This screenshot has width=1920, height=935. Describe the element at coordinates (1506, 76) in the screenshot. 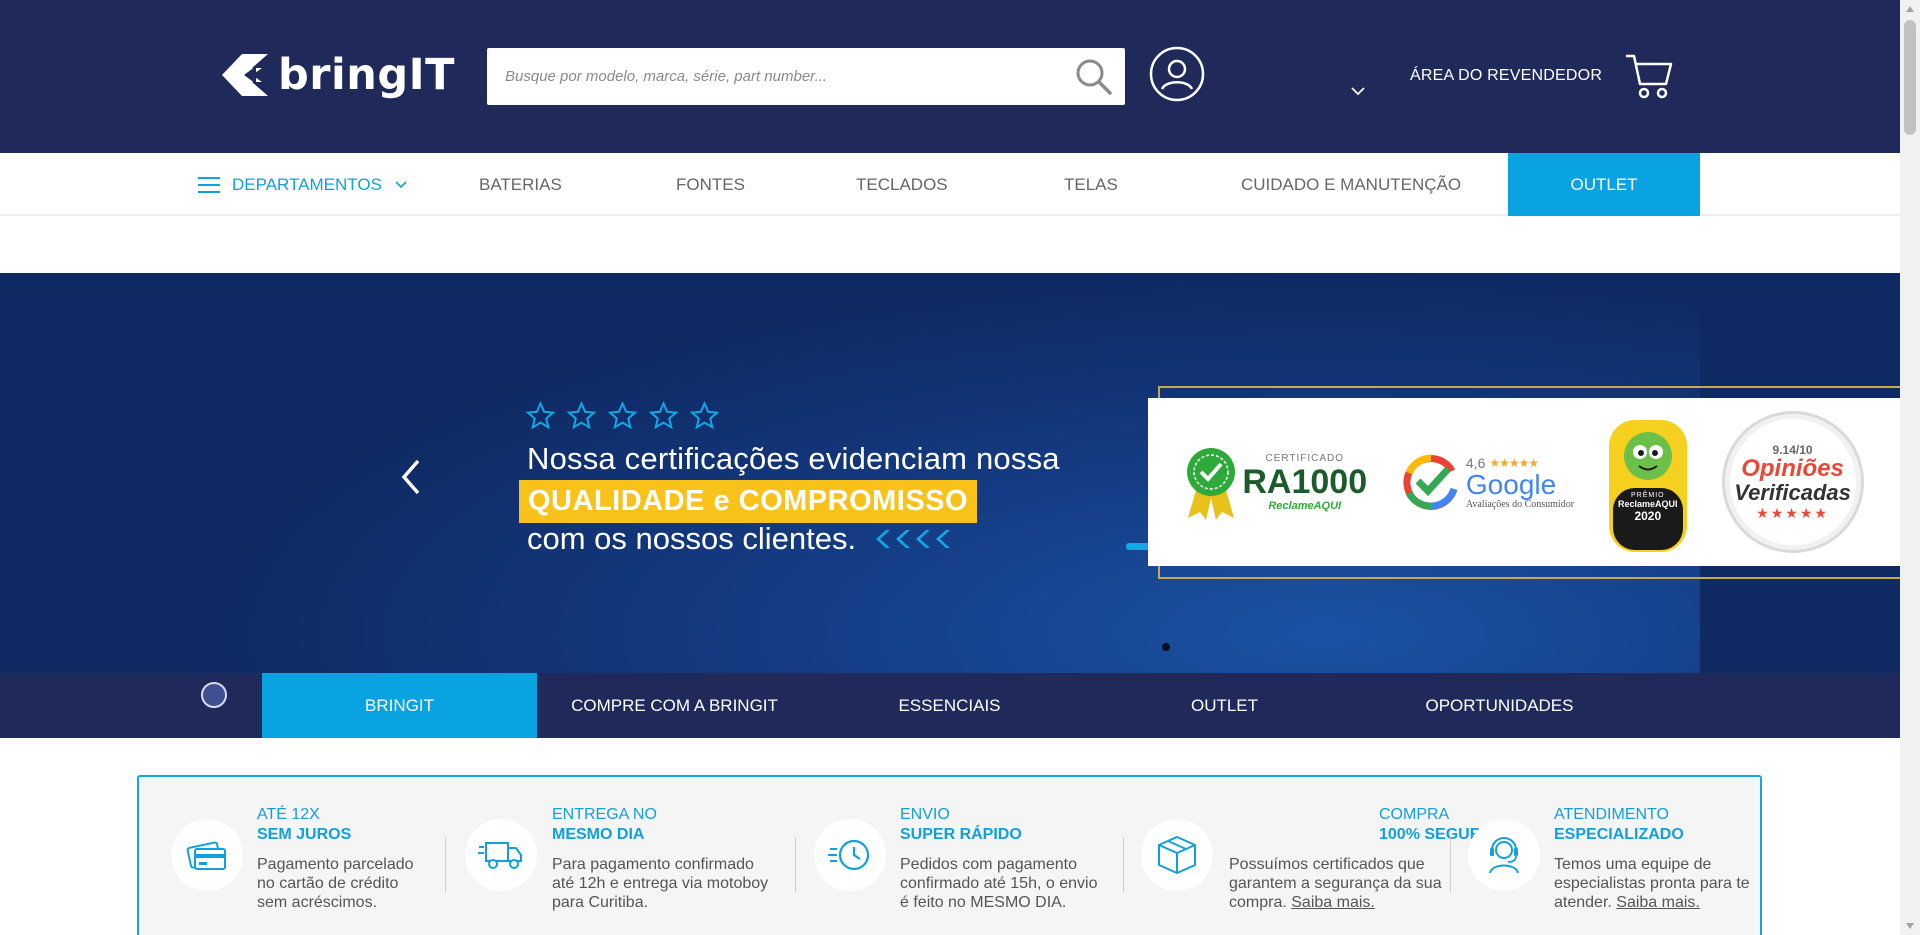

I see `reseller-area-link: ÁREA DO REVENDEDOR` at that location.